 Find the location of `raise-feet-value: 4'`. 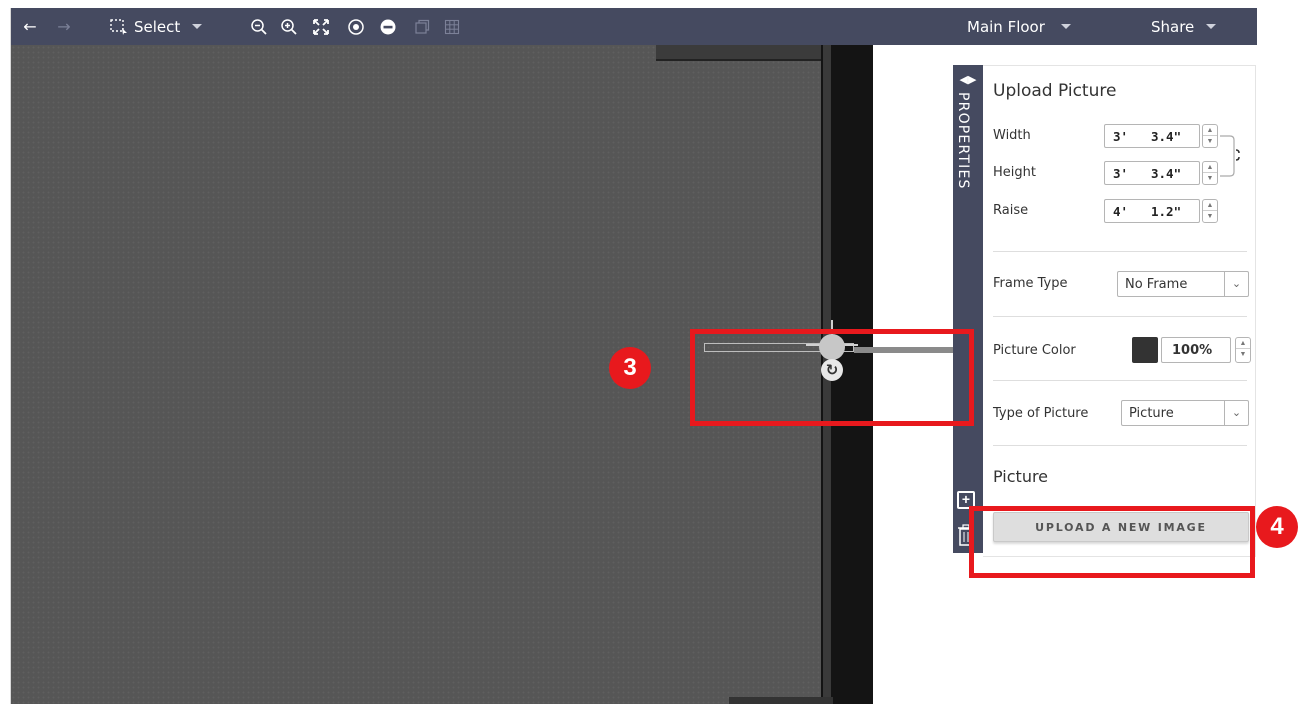

raise-feet-value: 4' is located at coordinates (1121, 211).